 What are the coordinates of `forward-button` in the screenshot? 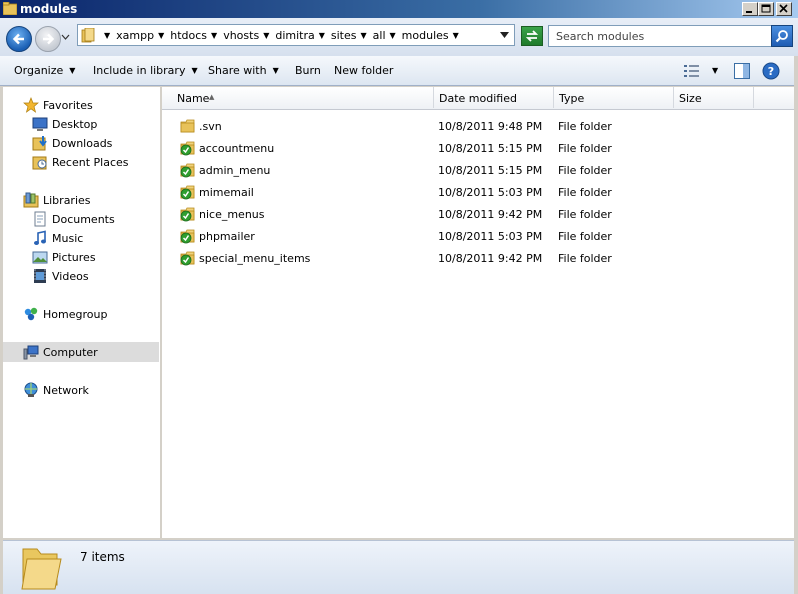 It's located at (48, 39).